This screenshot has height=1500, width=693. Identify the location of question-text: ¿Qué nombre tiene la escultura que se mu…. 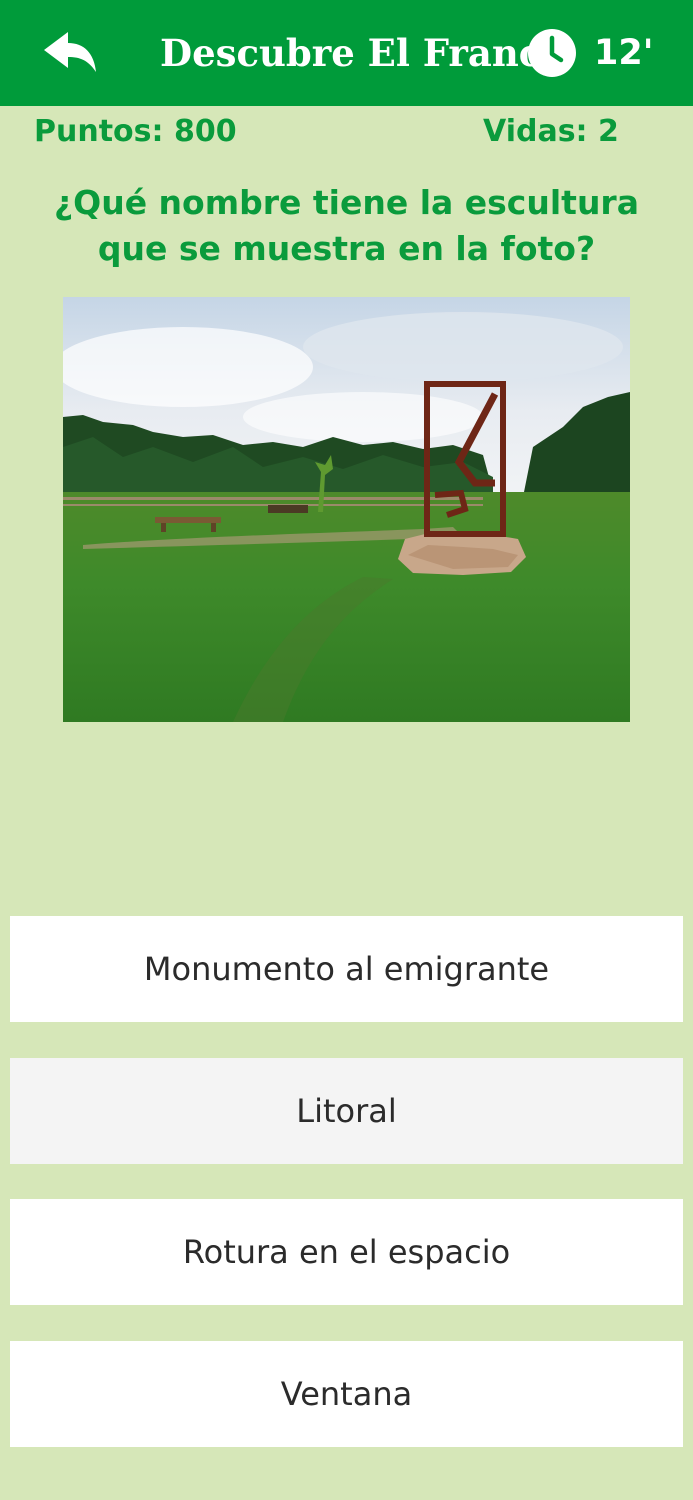
(346, 225).